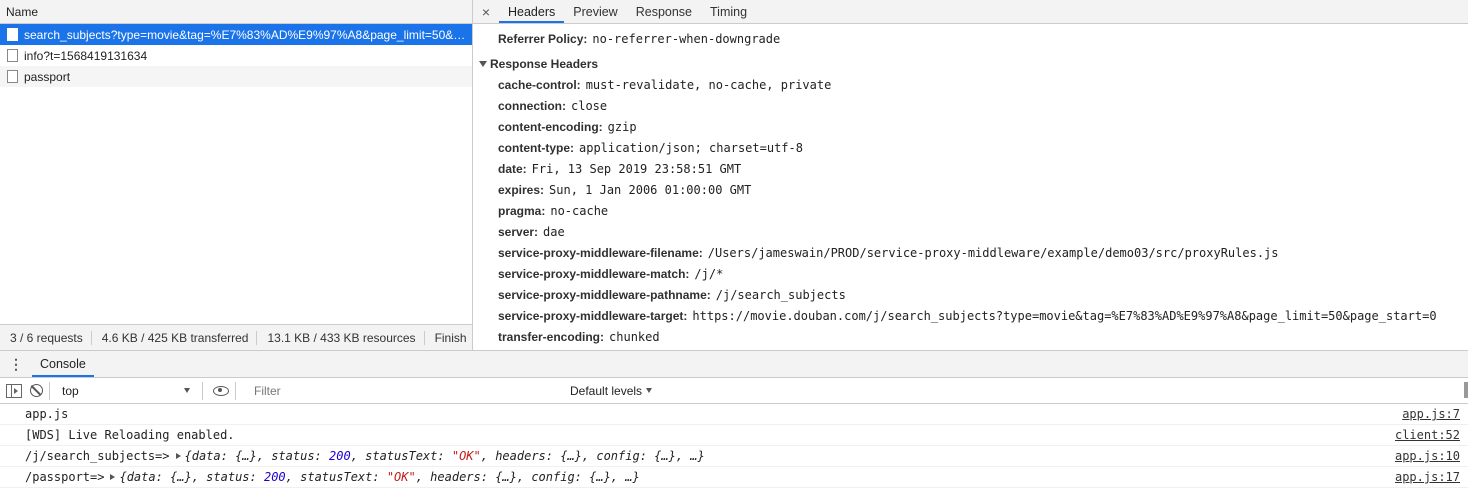  What do you see at coordinates (236, 76) in the screenshot?
I see `request-row-passport: passport` at bounding box center [236, 76].